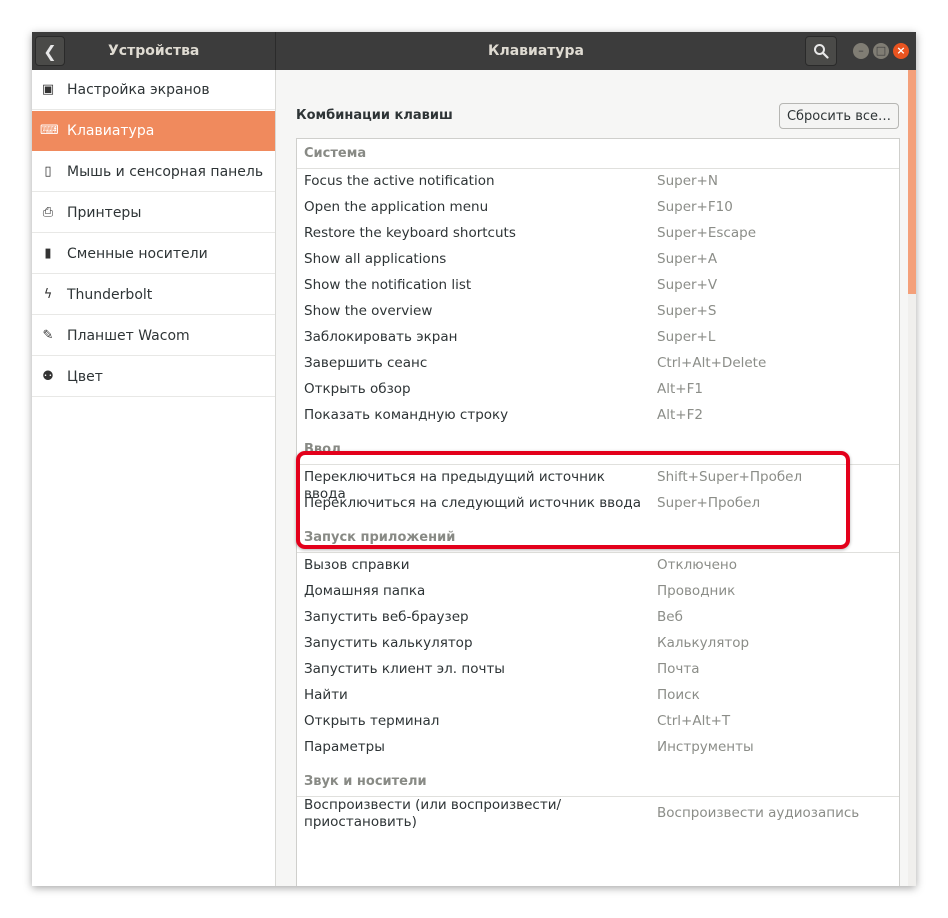  I want to click on category-header: Запуск приложений, so click(598, 538).